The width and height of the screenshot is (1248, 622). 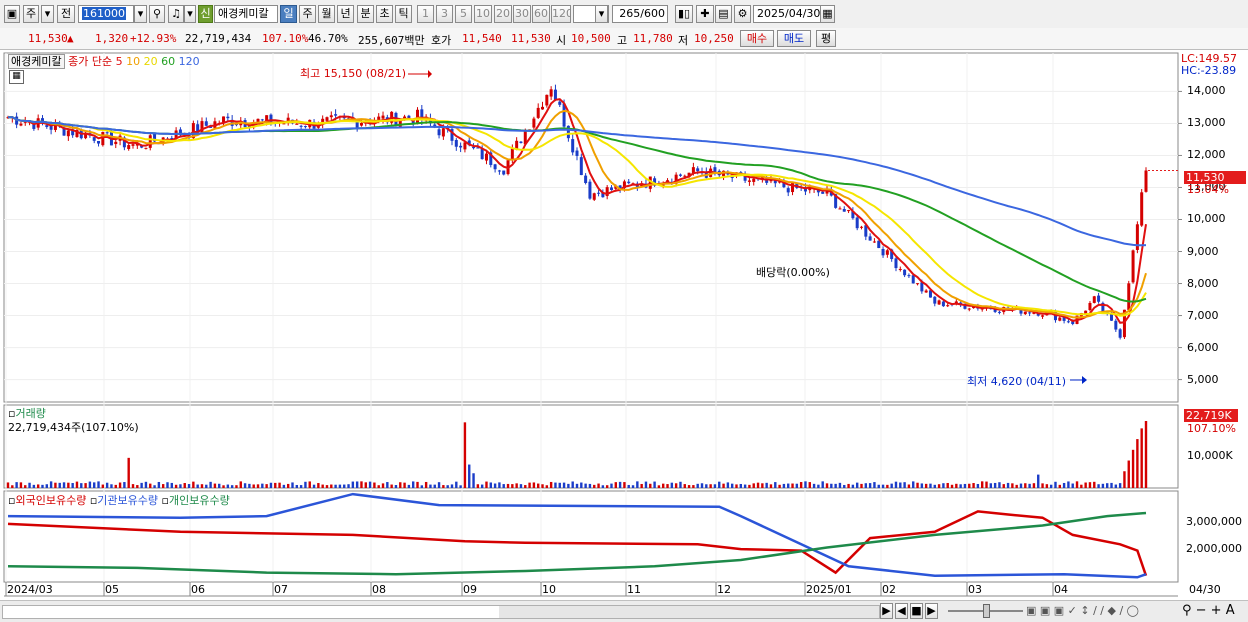 What do you see at coordinates (425, 14) in the screenshot?
I see `interval-1-button: 1` at bounding box center [425, 14].